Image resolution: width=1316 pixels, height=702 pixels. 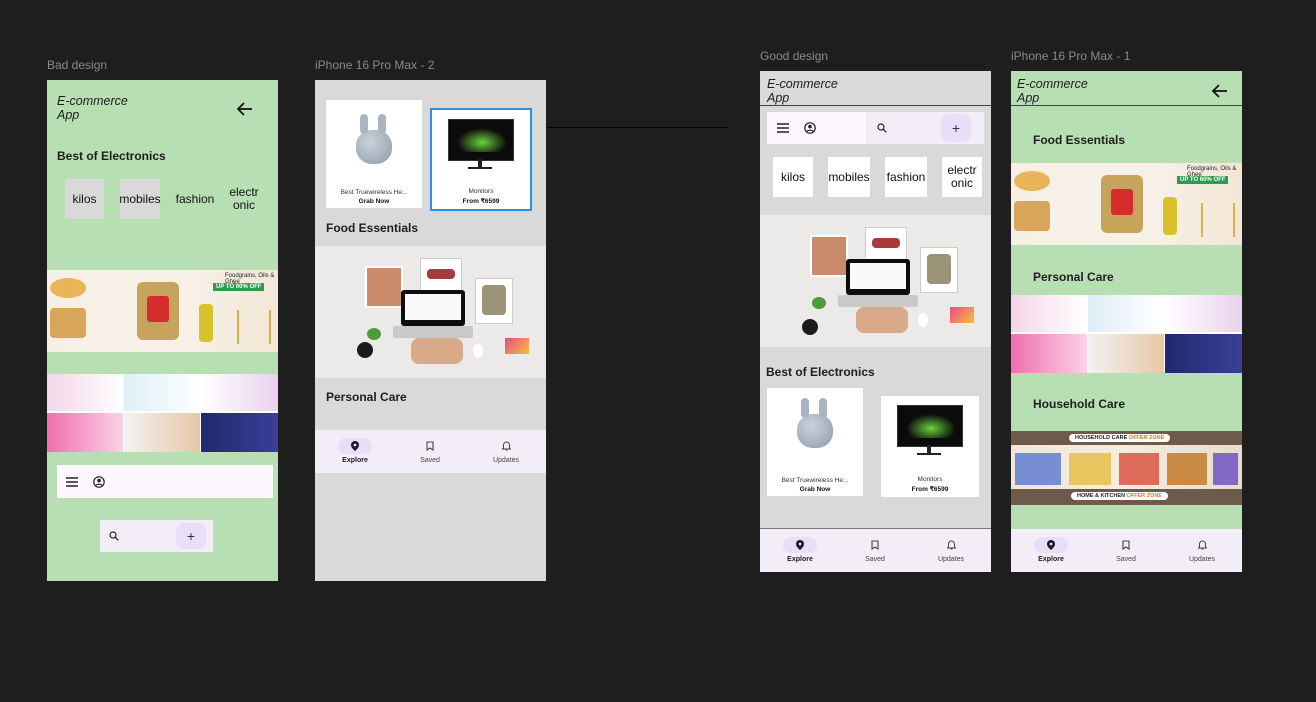 What do you see at coordinates (1051, 545) in the screenshot?
I see `explore-pin-icon` at bounding box center [1051, 545].